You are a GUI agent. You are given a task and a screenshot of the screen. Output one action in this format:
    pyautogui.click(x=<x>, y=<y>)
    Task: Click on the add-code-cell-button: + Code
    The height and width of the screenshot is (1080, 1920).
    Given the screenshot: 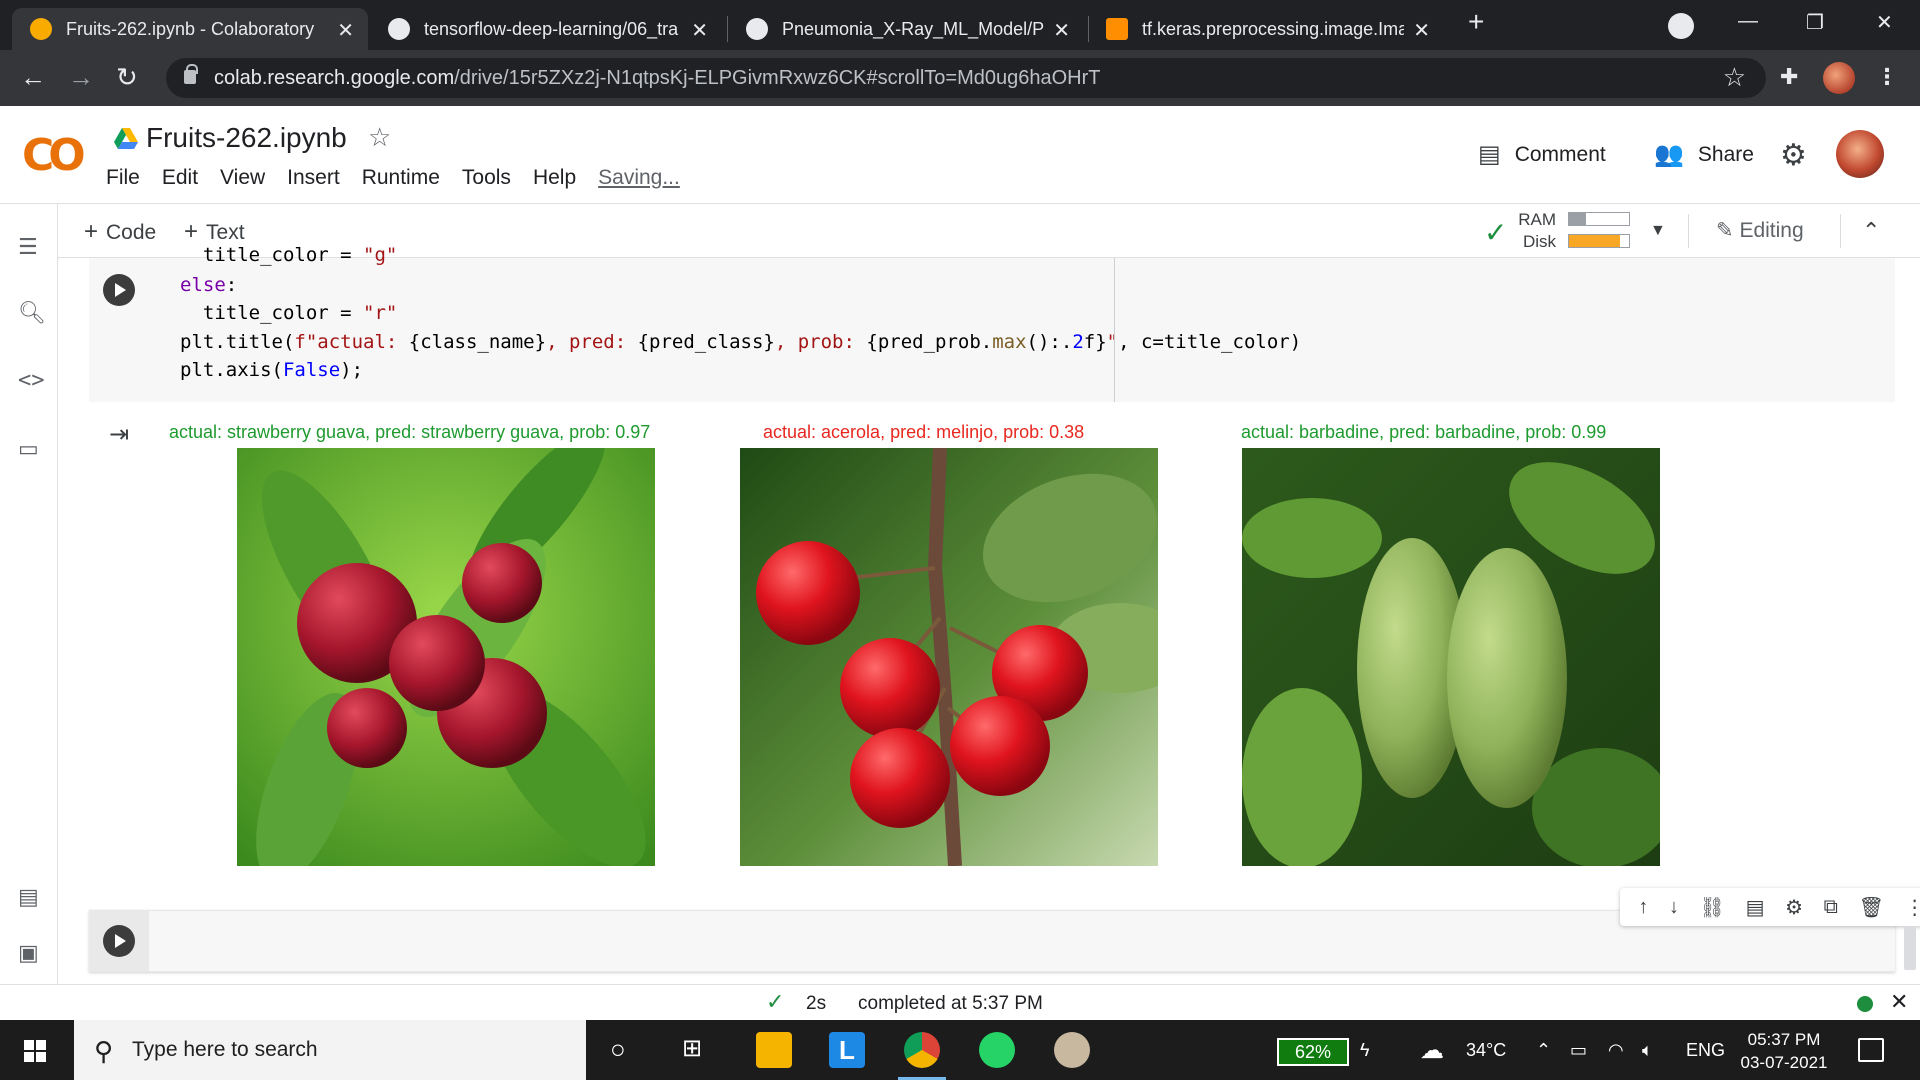 What is the action you would take?
    pyautogui.click(x=120, y=232)
    